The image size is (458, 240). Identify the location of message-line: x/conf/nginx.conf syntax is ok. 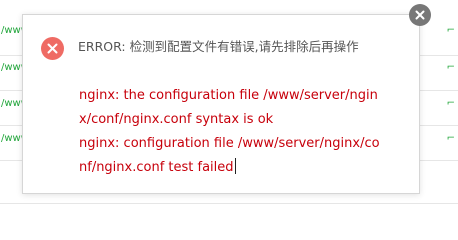
(176, 119).